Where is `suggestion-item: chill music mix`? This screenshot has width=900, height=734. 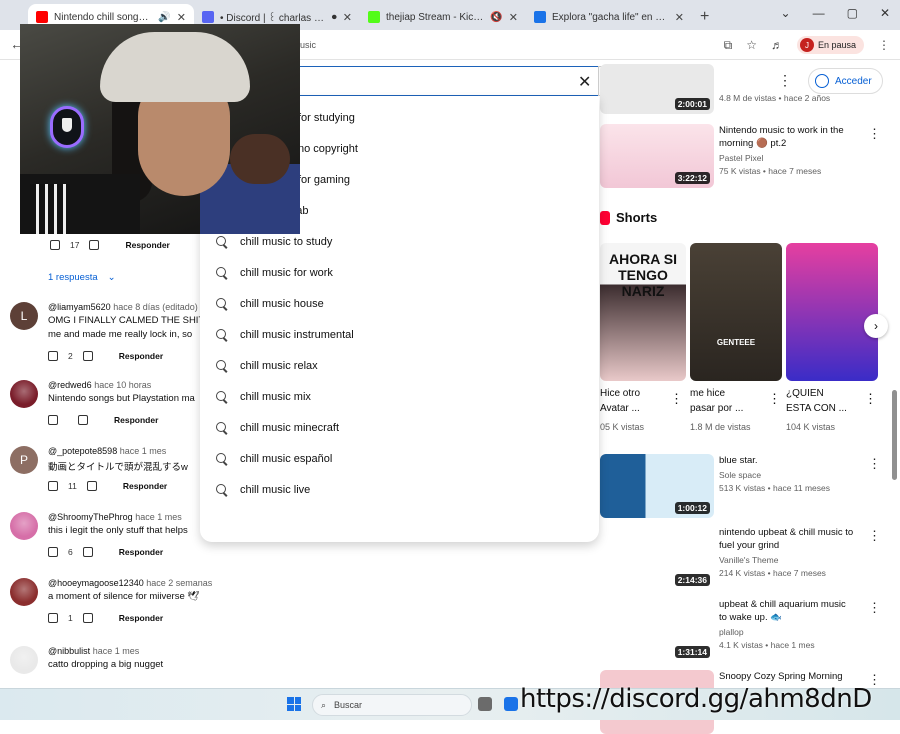
suggestion-item: chill music mix is located at coordinates (263, 397).